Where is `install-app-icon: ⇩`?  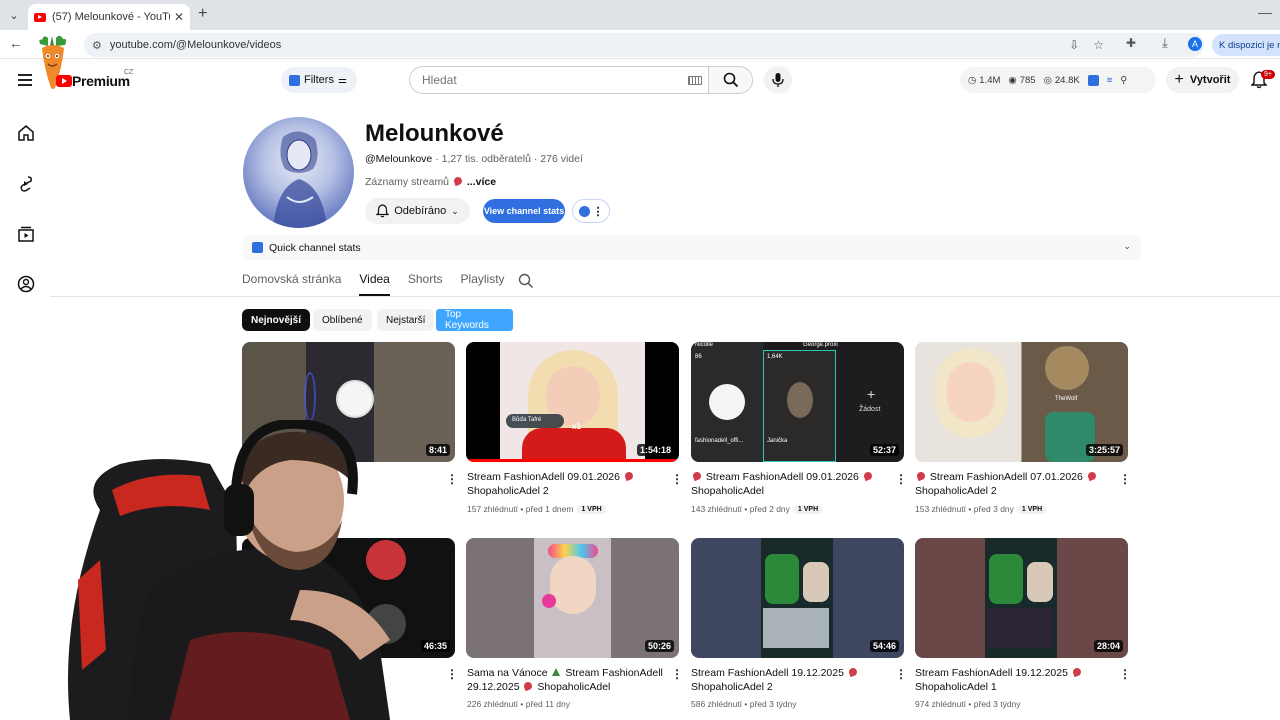 install-app-icon: ⇩ is located at coordinates (1074, 45).